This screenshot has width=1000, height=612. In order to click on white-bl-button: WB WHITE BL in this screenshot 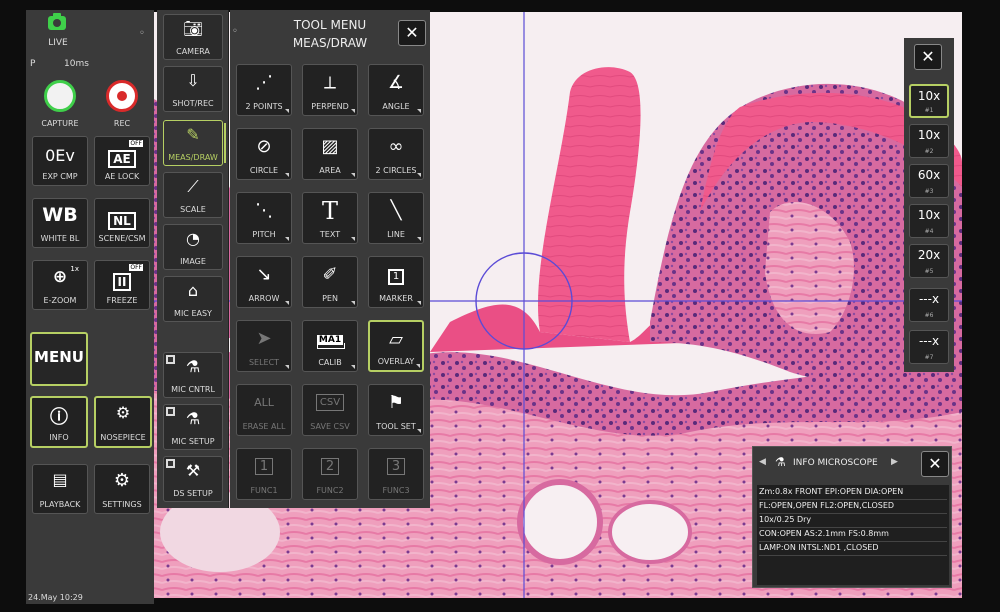, I will do `click(60, 223)`.